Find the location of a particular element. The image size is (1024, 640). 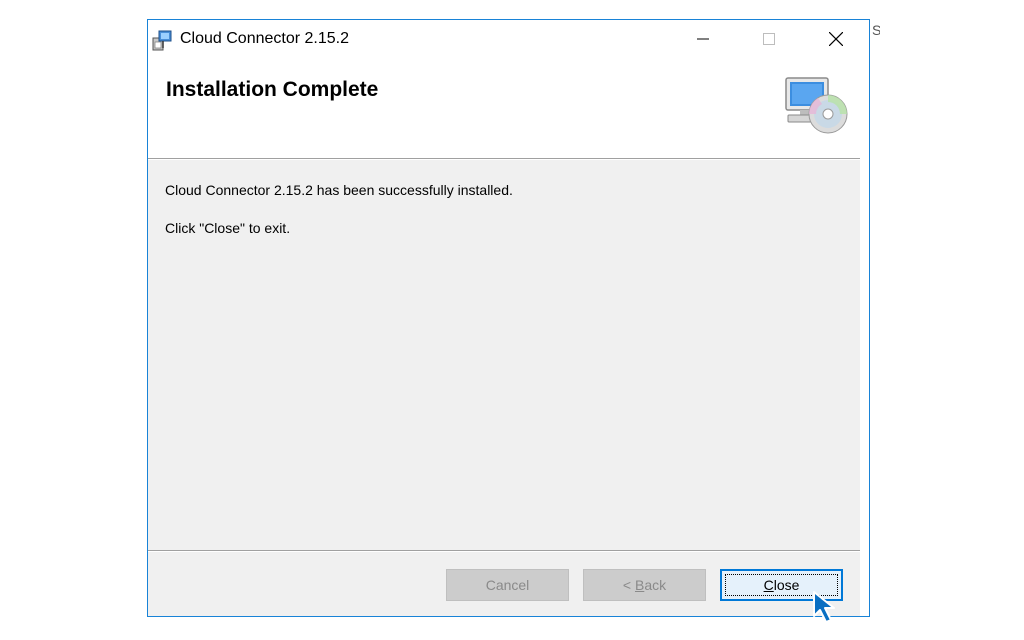

scrollbar-strip is located at coordinates (864, 337).